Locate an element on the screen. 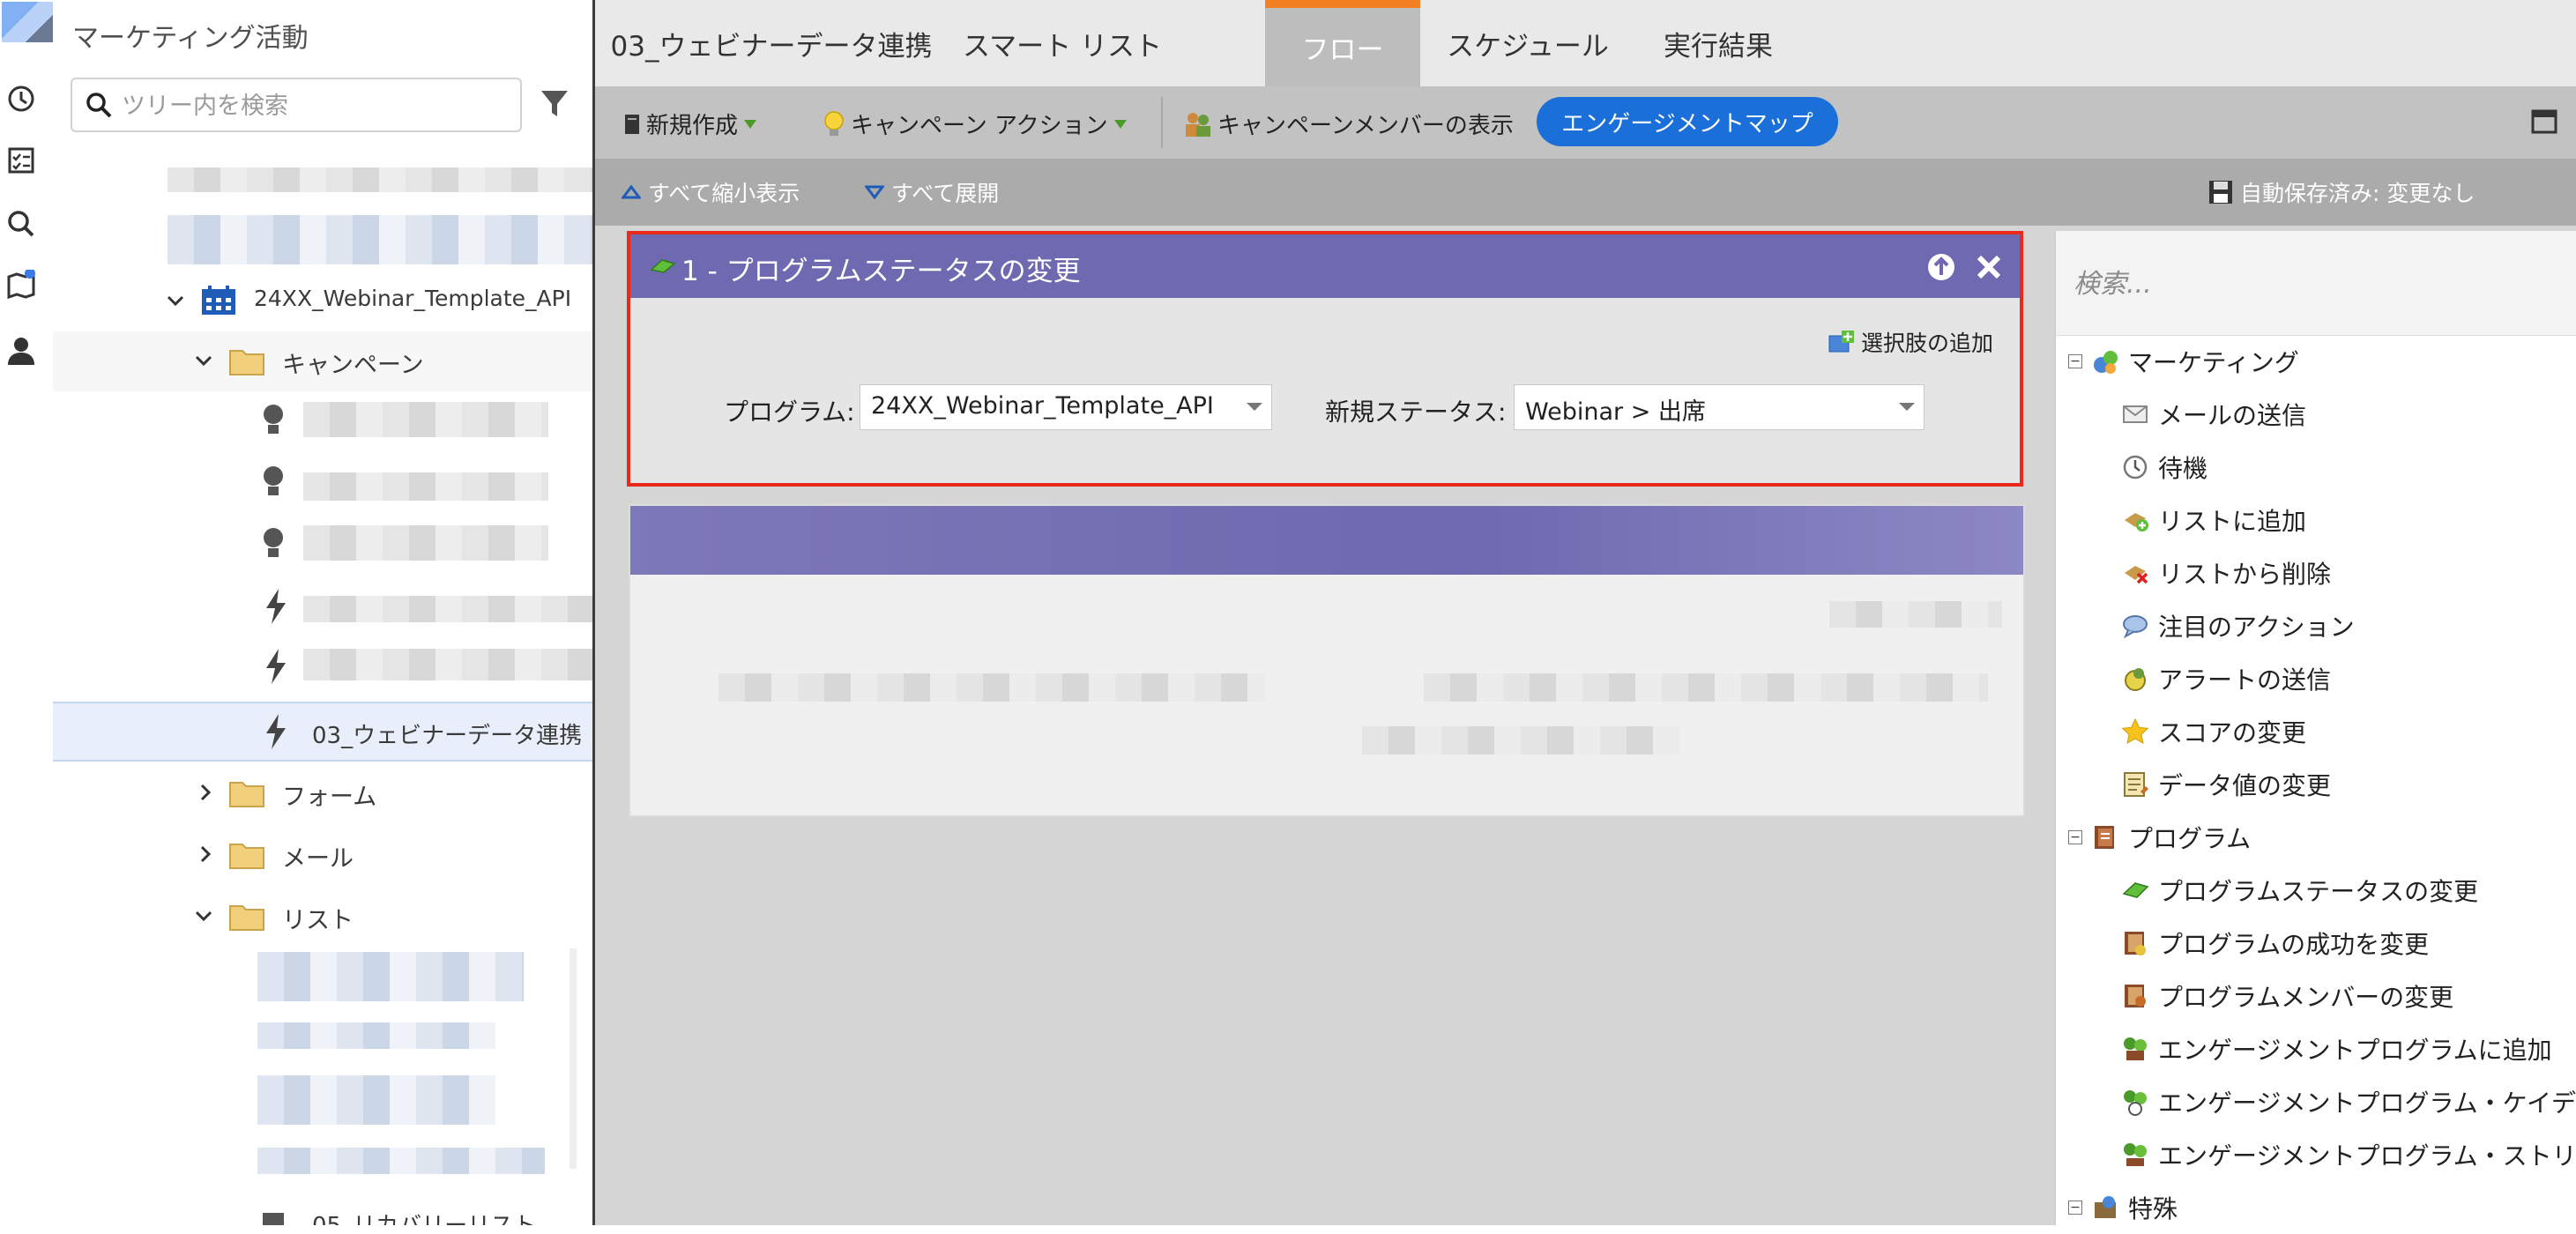 The width and height of the screenshot is (2576, 1234). toolbar-separator is located at coordinates (1162, 122).